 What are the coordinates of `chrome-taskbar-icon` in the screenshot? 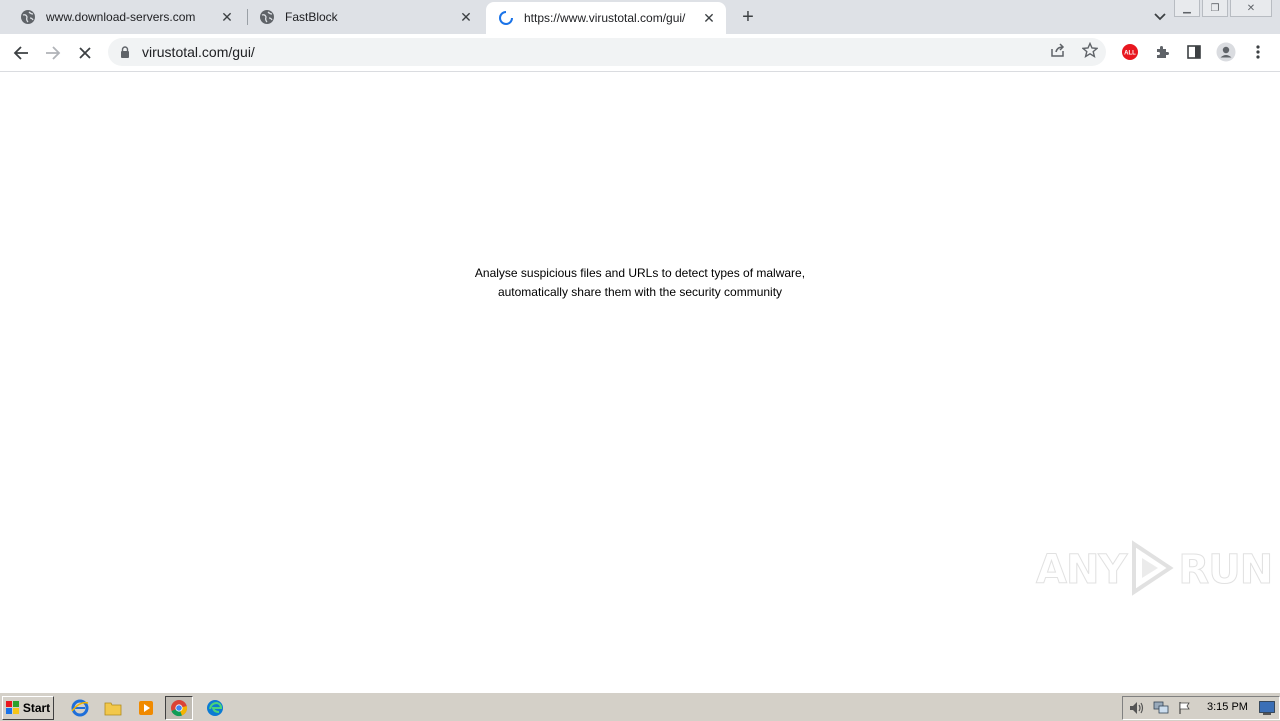 It's located at (179, 708).